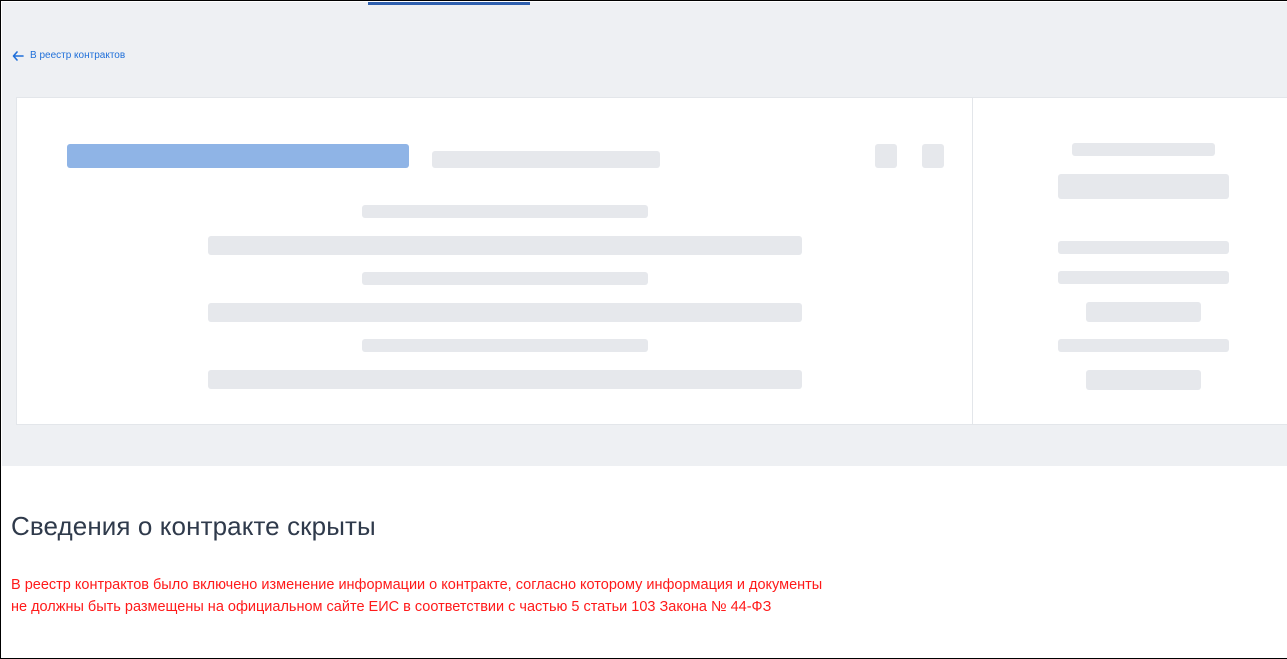 Image resolution: width=1287 pixels, height=659 pixels. I want to click on card-column-divider, so click(972, 261).